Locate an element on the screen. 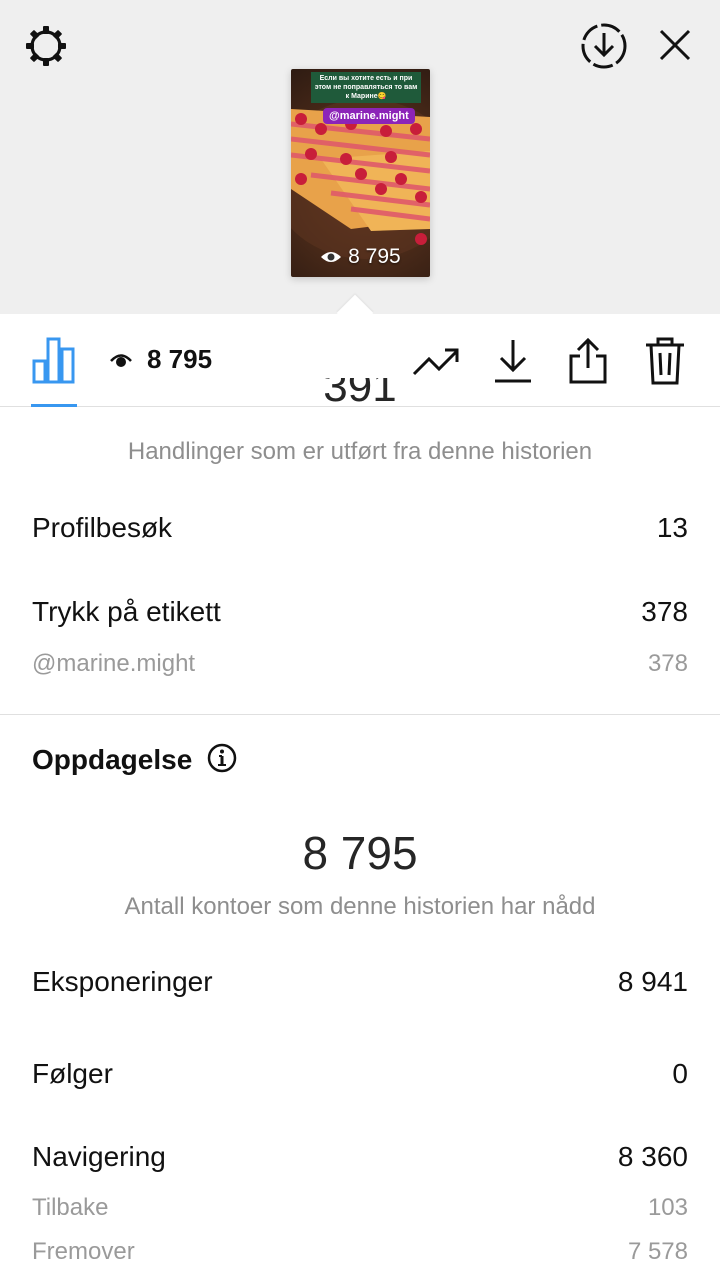 The width and height of the screenshot is (720, 1280). mention-sticker-value: 378 is located at coordinates (667, 663).